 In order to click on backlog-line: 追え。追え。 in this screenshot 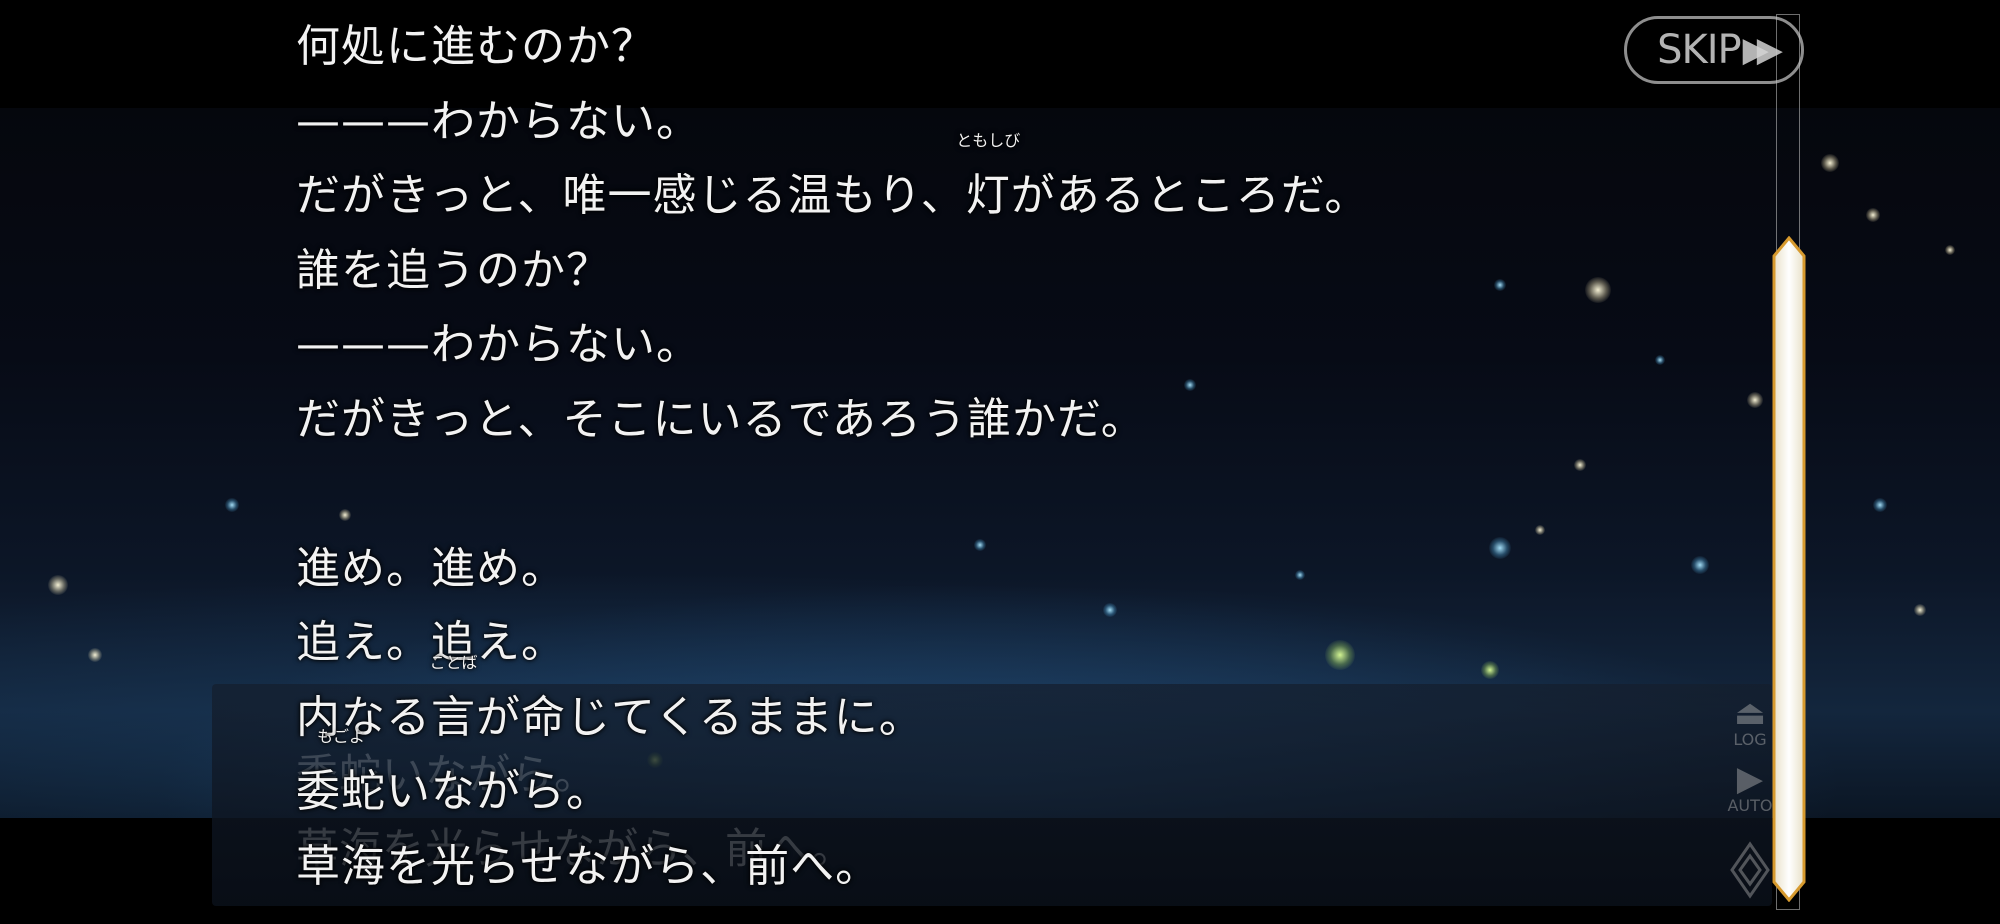, I will do `click(431, 642)`.